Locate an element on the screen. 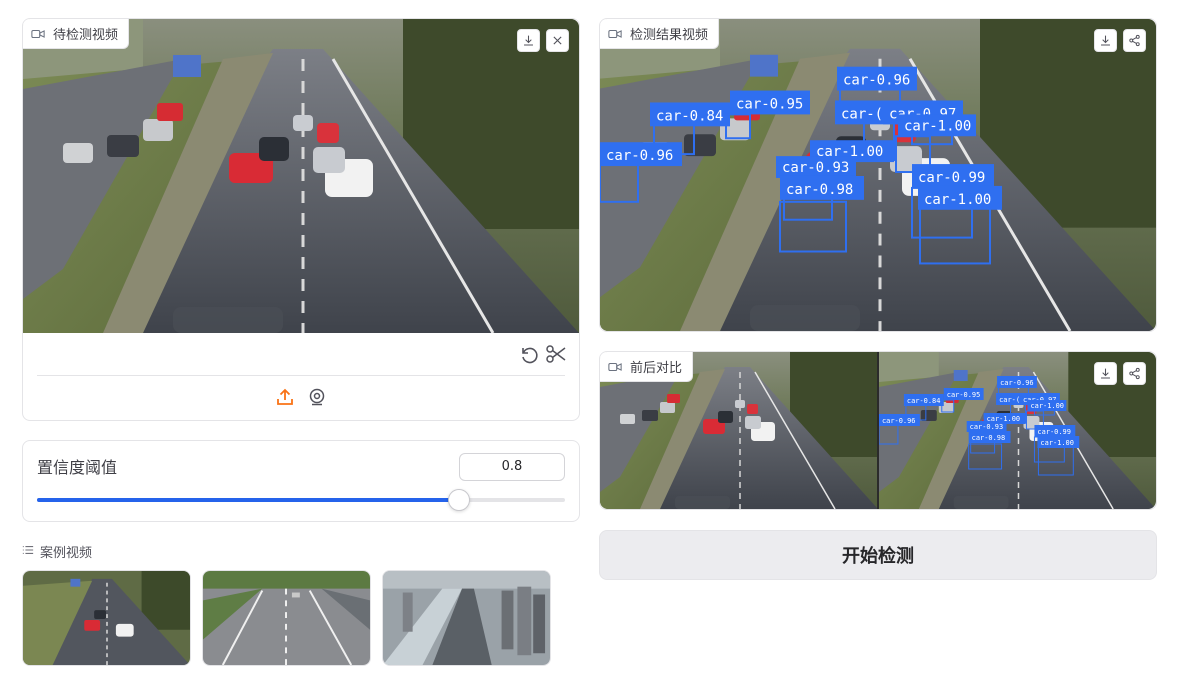 The width and height of the screenshot is (1188, 696). example-thumbnails is located at coordinates (286, 618).